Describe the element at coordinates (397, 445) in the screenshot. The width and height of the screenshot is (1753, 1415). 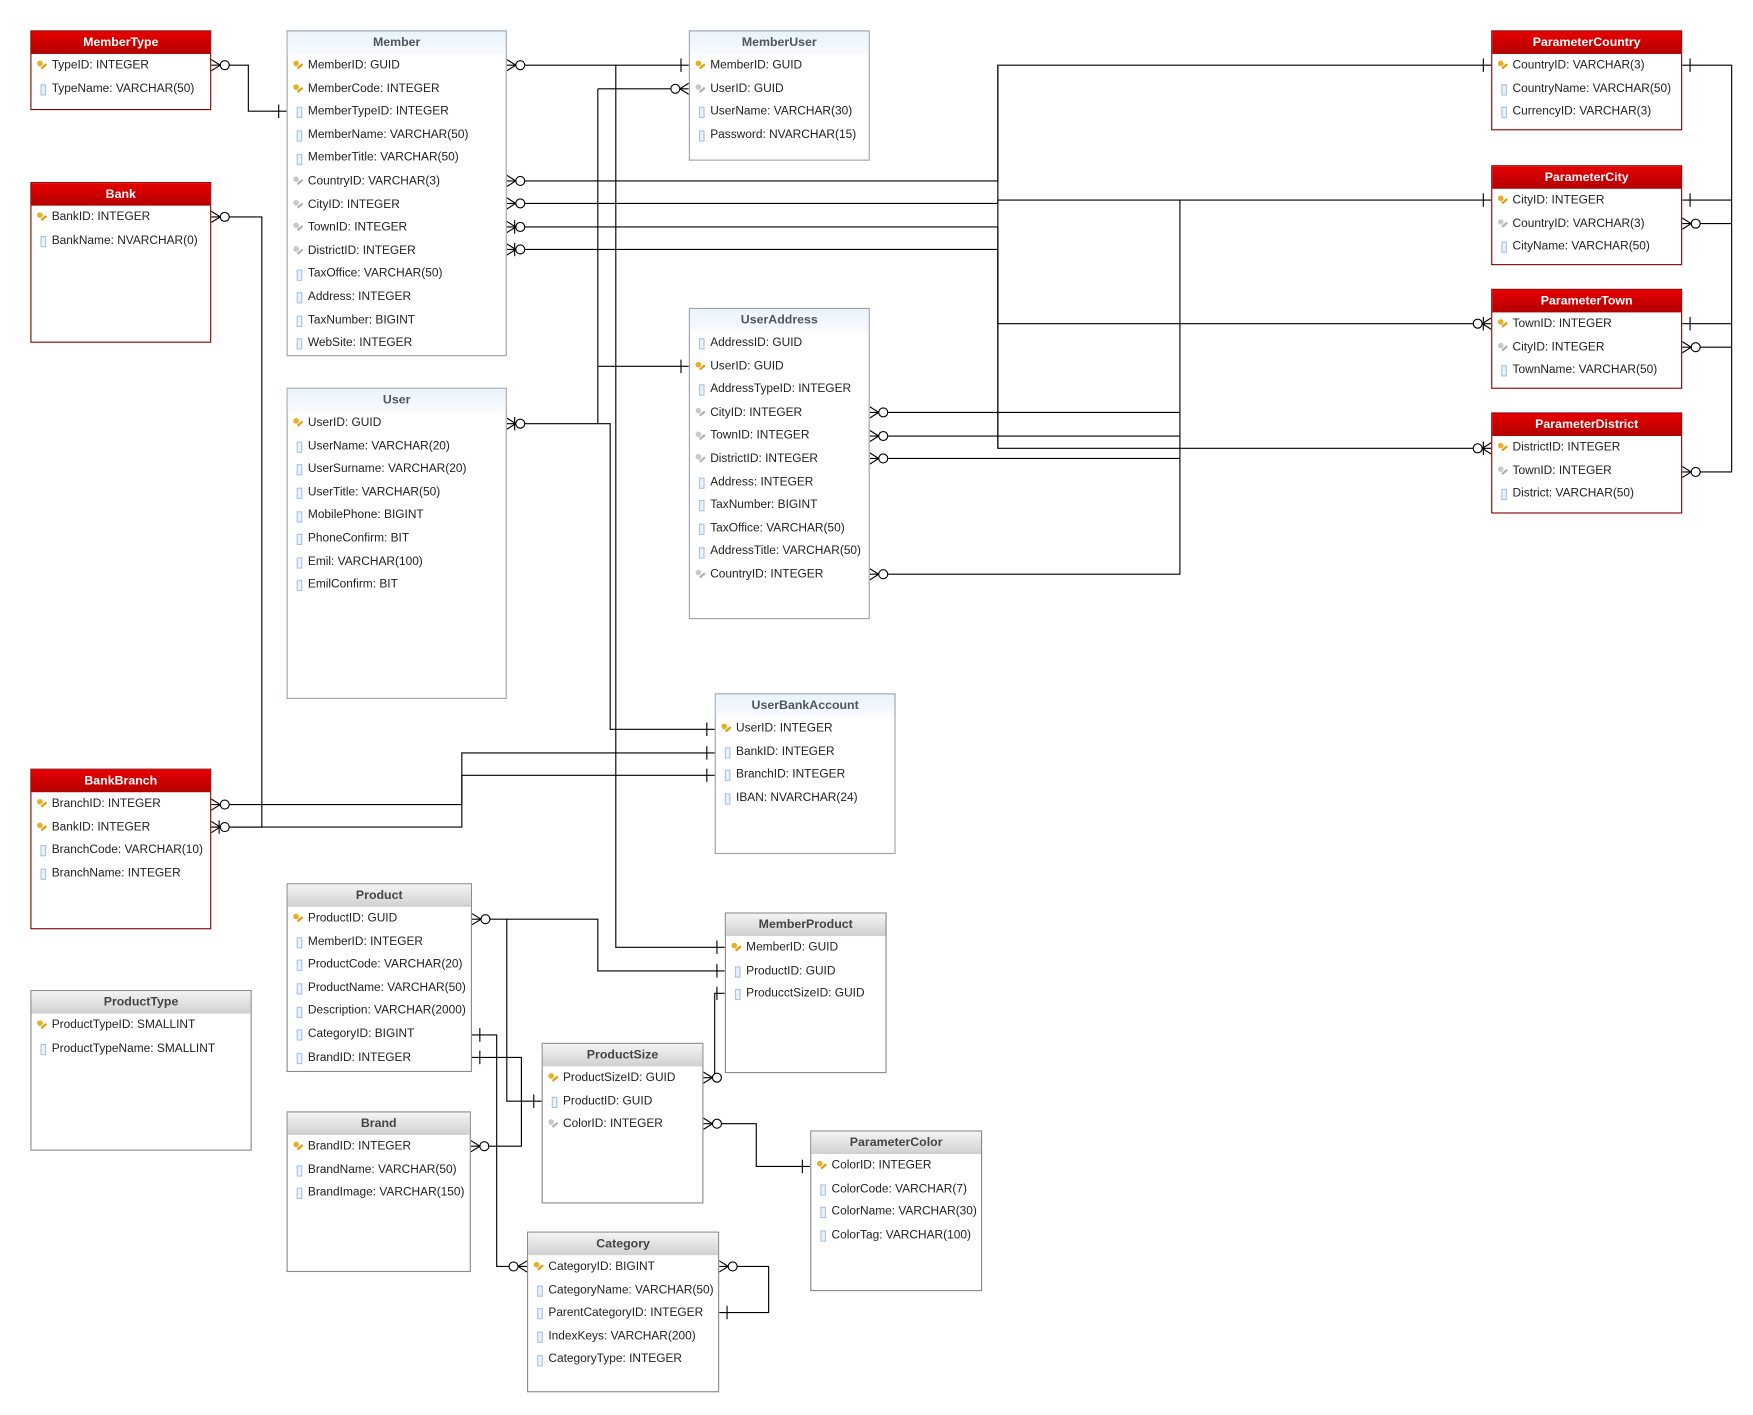
I see `column-row: UserName: VARCHAR(20)` at that location.